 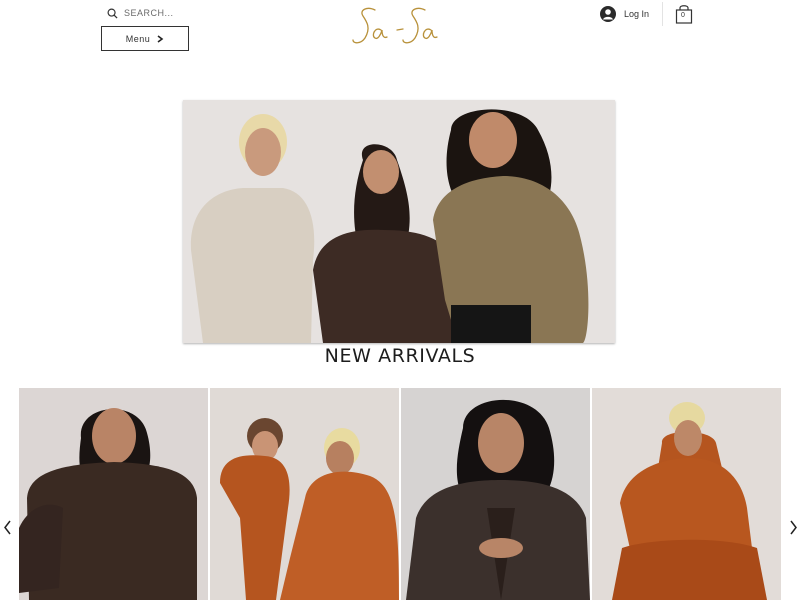 I want to click on cart-count: 0, so click(x=683, y=15).